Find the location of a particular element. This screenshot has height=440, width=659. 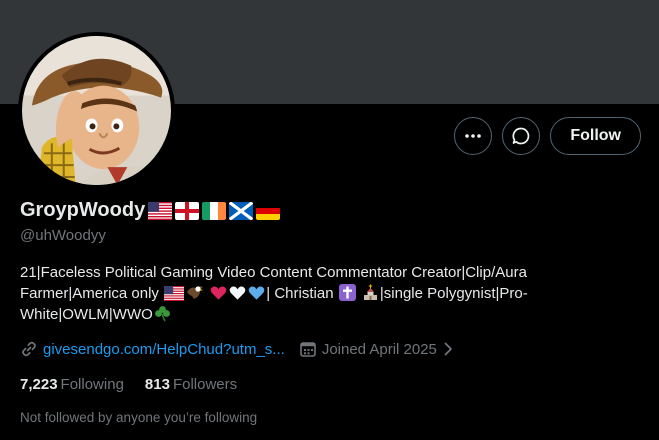

followers-count-link: 813 Followers is located at coordinates (191, 384).